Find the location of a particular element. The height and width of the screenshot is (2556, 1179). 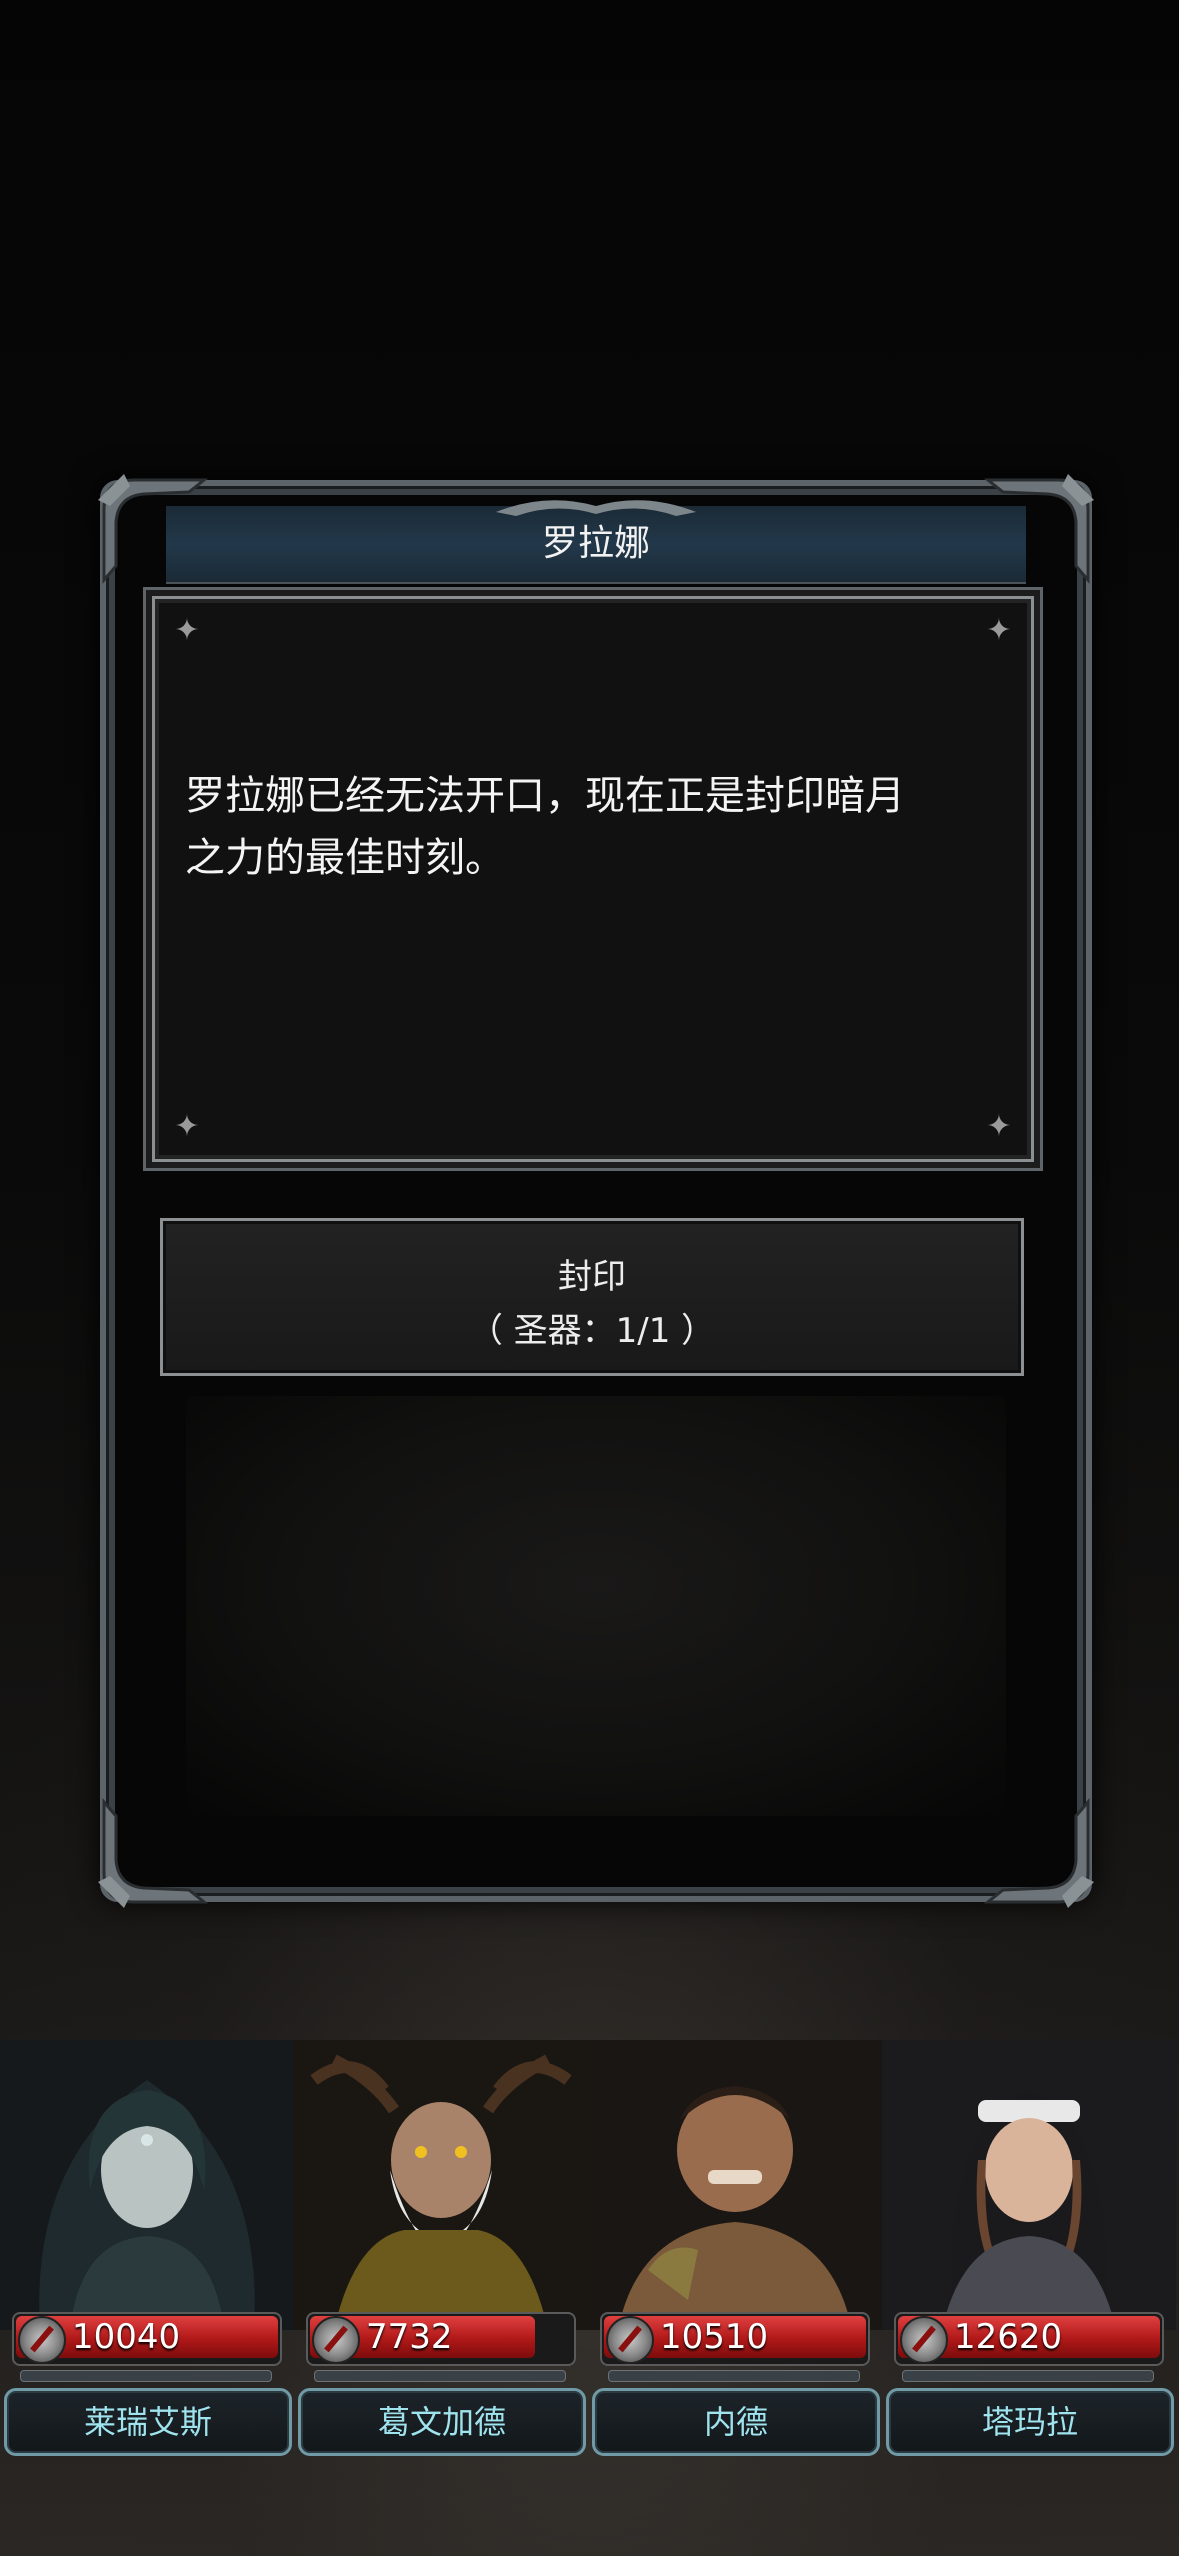

hp-bar: 10510 is located at coordinates (735, 2339).